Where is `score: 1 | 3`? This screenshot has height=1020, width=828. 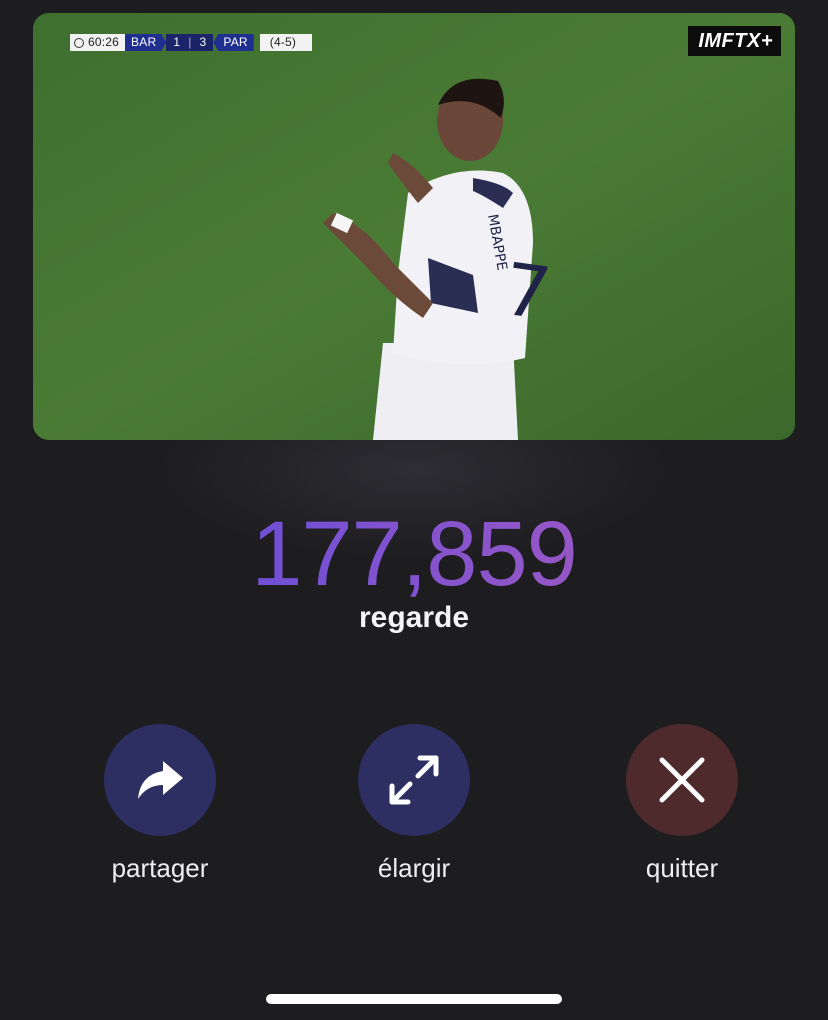 score: 1 | 3 is located at coordinates (190, 42).